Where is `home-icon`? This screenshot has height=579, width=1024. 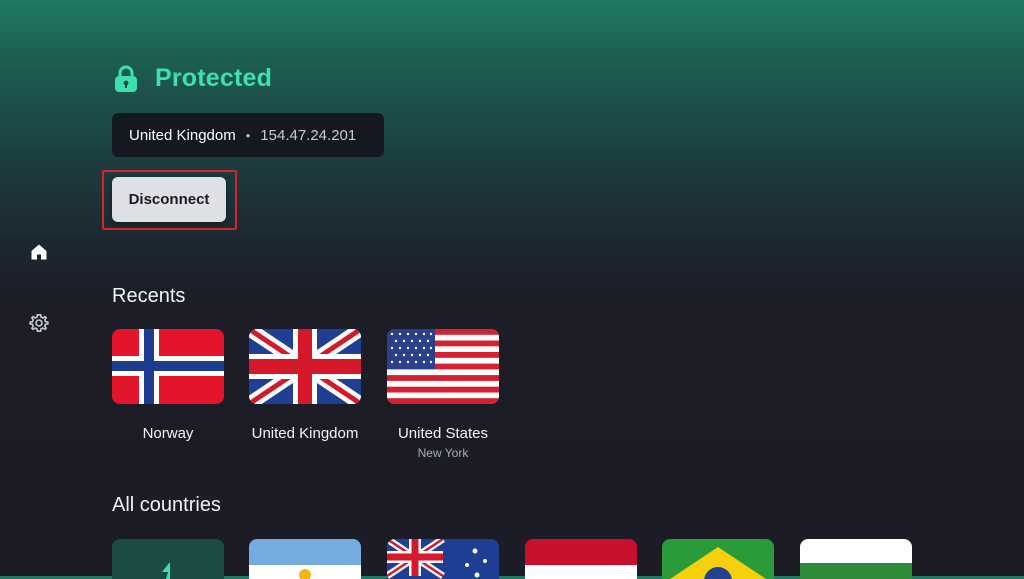
home-icon is located at coordinates (39, 252).